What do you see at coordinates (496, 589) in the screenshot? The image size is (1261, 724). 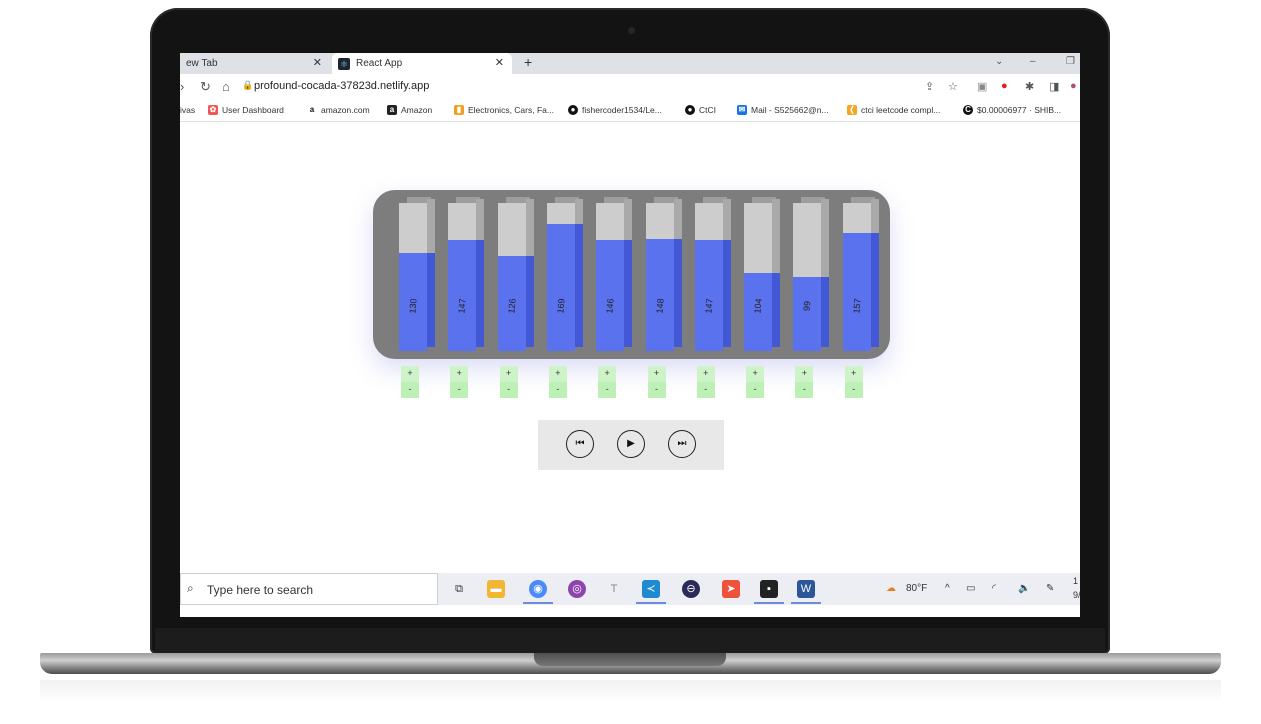 I see `file-explorer-icon: ▬` at bounding box center [496, 589].